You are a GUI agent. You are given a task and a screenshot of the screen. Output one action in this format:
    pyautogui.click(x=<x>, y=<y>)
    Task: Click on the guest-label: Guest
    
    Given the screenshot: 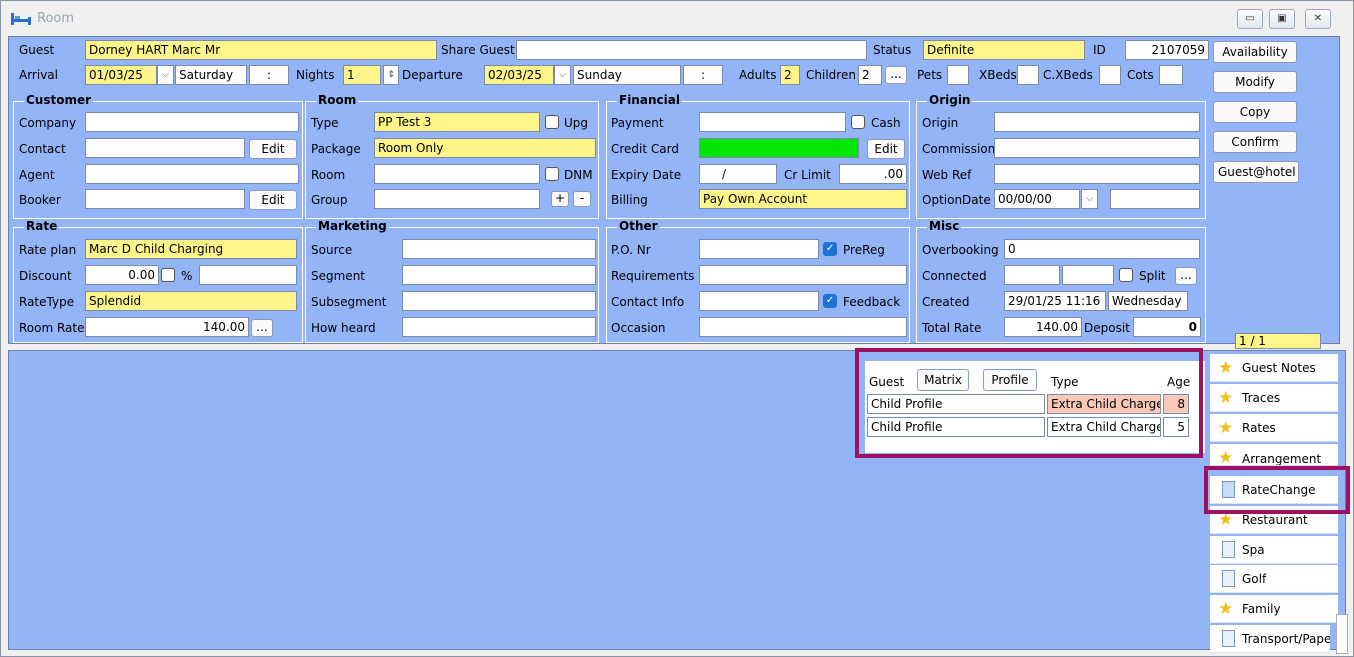 What is the action you would take?
    pyautogui.click(x=37, y=50)
    